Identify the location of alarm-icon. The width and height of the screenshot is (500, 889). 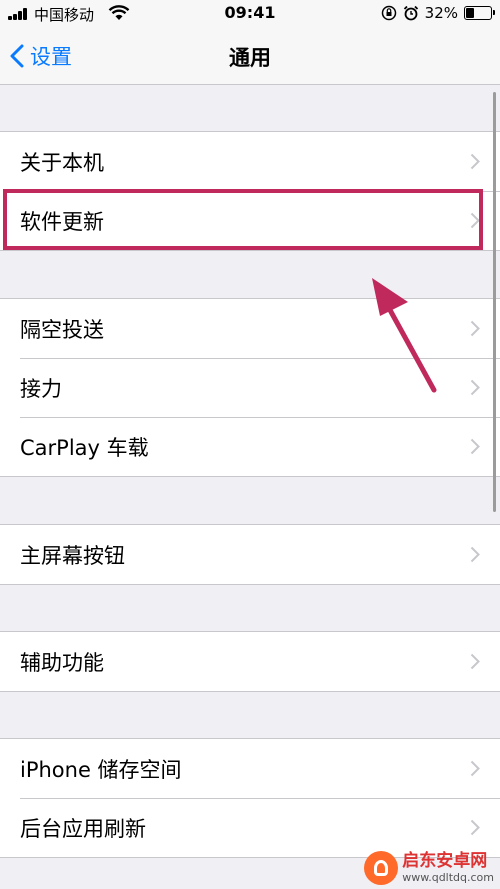
(410, 13).